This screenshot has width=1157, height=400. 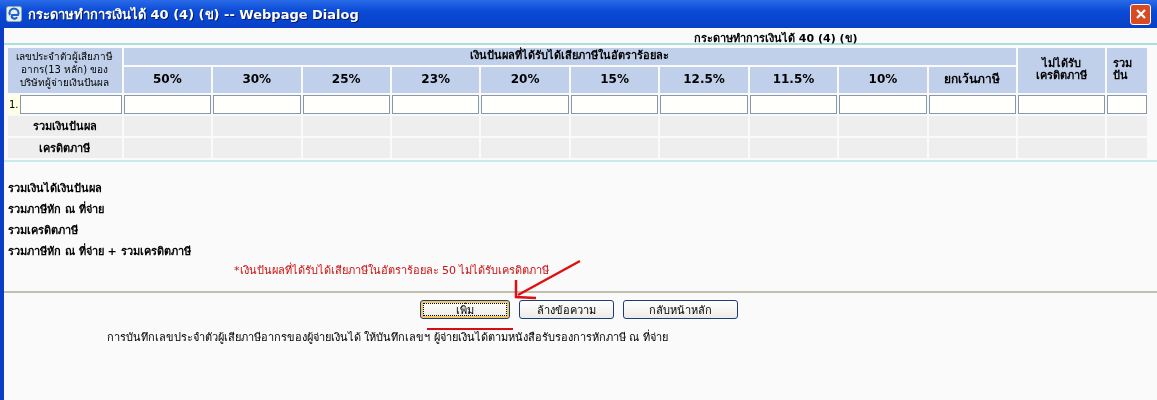 What do you see at coordinates (387, 337) in the screenshot?
I see `instruction-text: การบันทึกเลขประจำตัวผู้เสียภาษีอากรของผู้จ่ายเงินได้ ให้บันทึกเลขฯ ผู้จ่ายเงินได้ตามหนังสือรับรองการหักภาษี ณ ที่จ่าย` at bounding box center [387, 337].